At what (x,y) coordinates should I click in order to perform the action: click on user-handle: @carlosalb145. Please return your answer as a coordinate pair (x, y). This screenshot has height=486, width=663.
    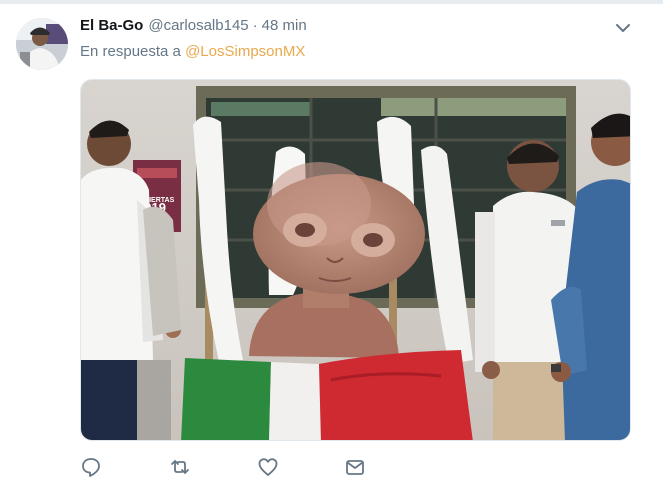
    Looking at the image, I should click on (198, 25).